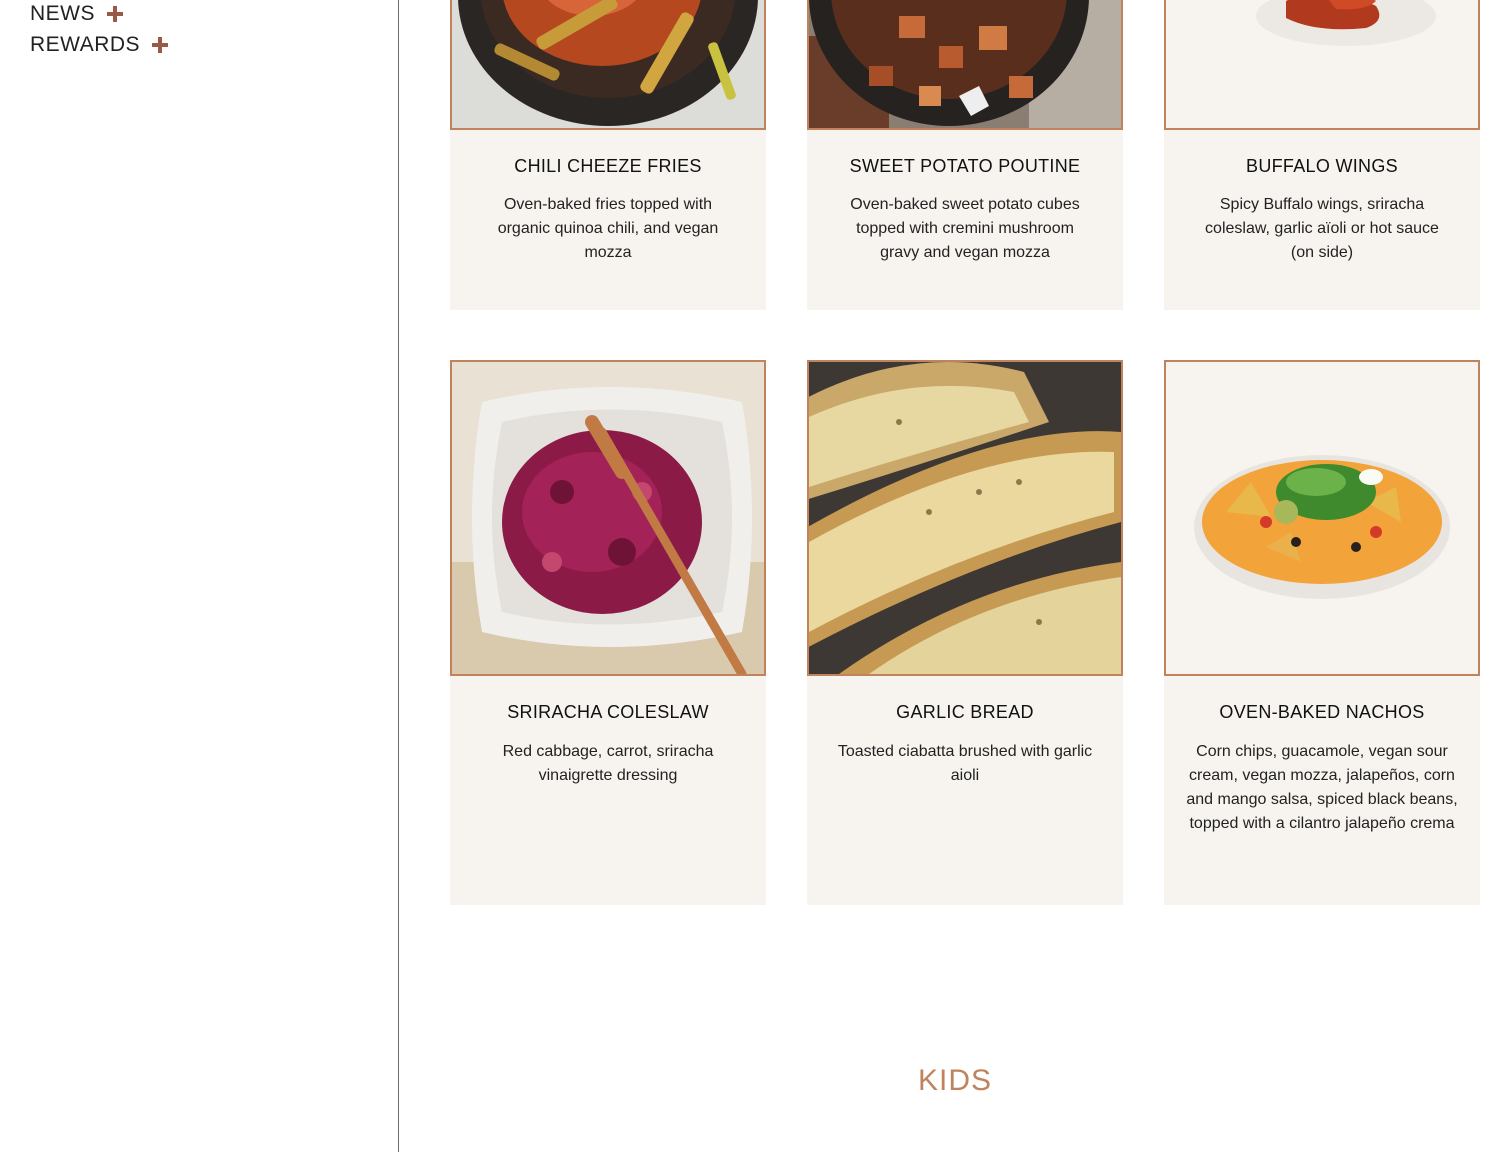  Describe the element at coordinates (965, 166) in the screenshot. I see `item-title: SWEET POTATO POUTINE` at that location.